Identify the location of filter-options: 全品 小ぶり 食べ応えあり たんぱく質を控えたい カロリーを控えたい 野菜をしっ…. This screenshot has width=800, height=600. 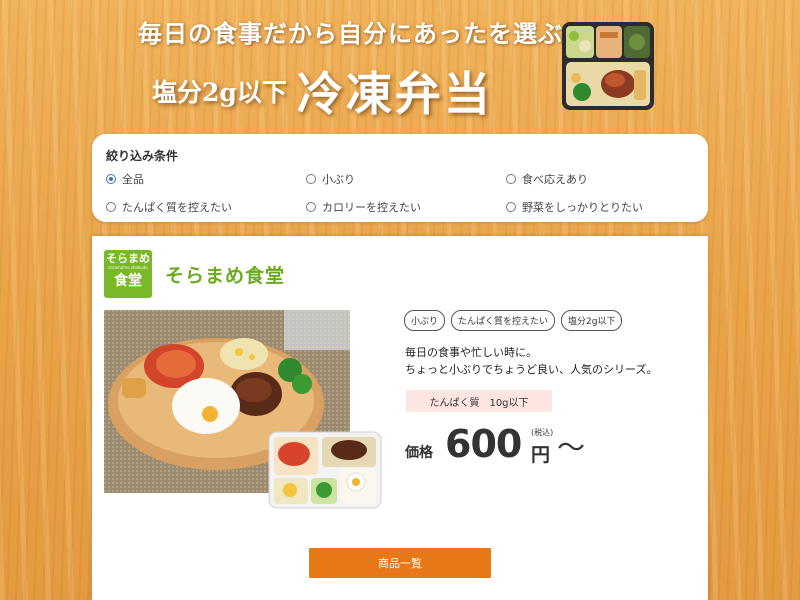
(407, 193).